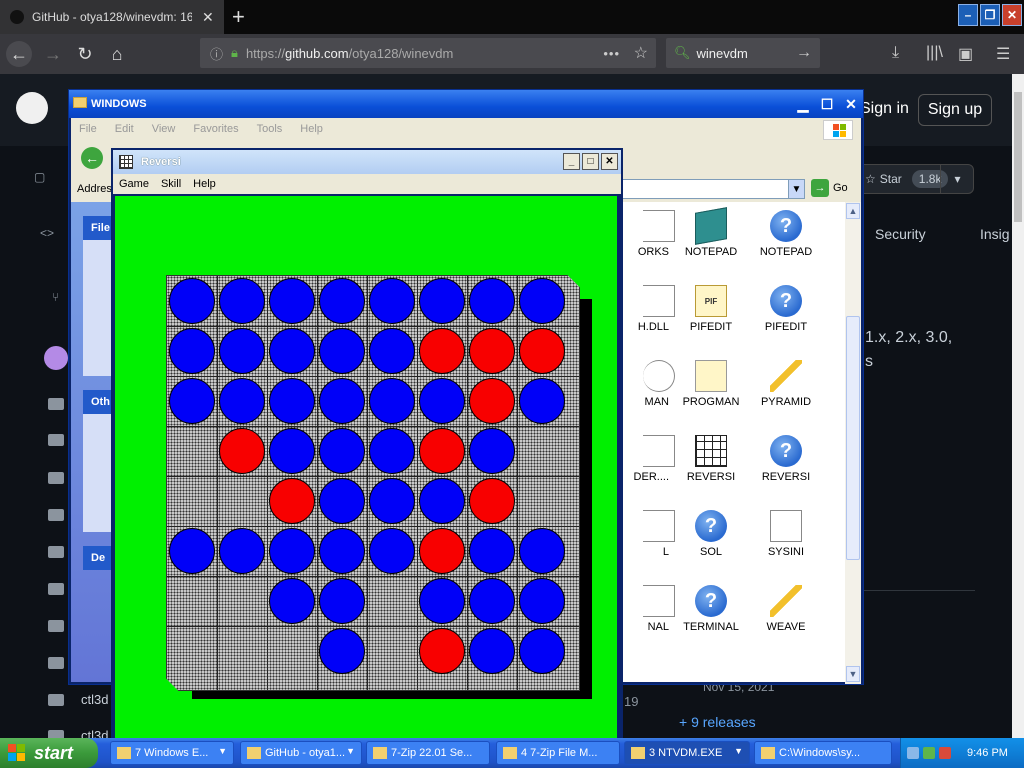  I want to click on releases-link: + 9 releases, so click(717, 722).